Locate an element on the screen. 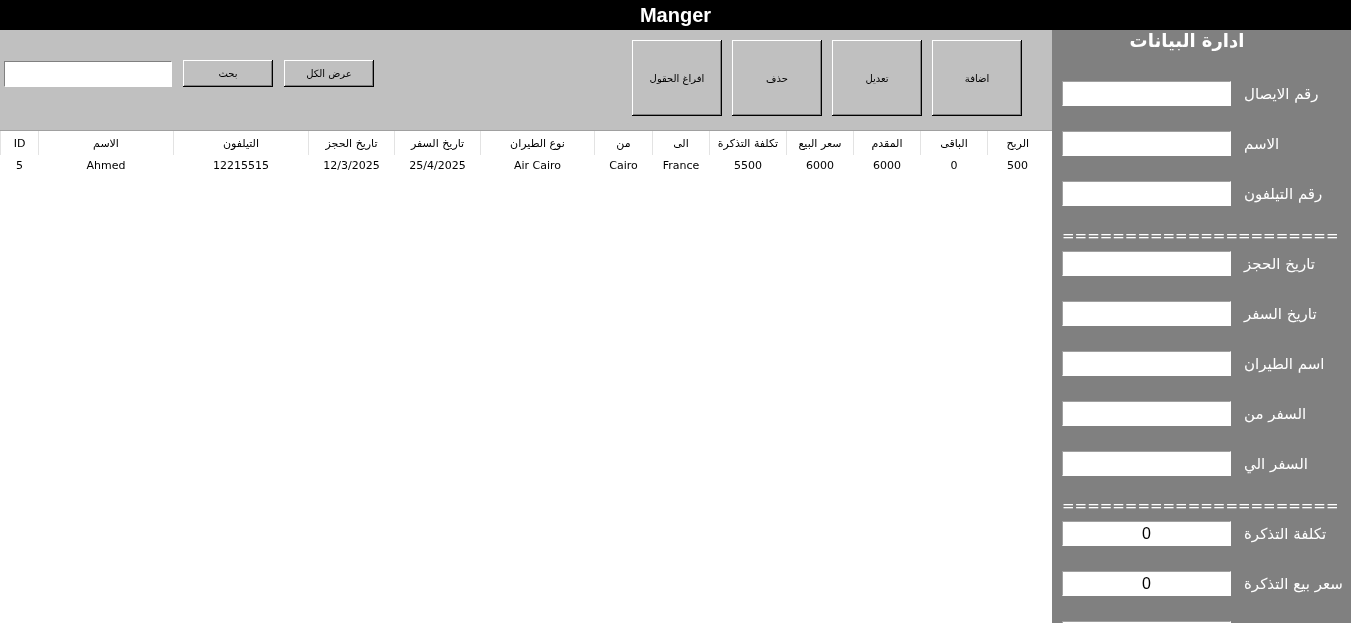 This screenshot has height=623, width=1351. window-title: Manger is located at coordinates (675, 15).